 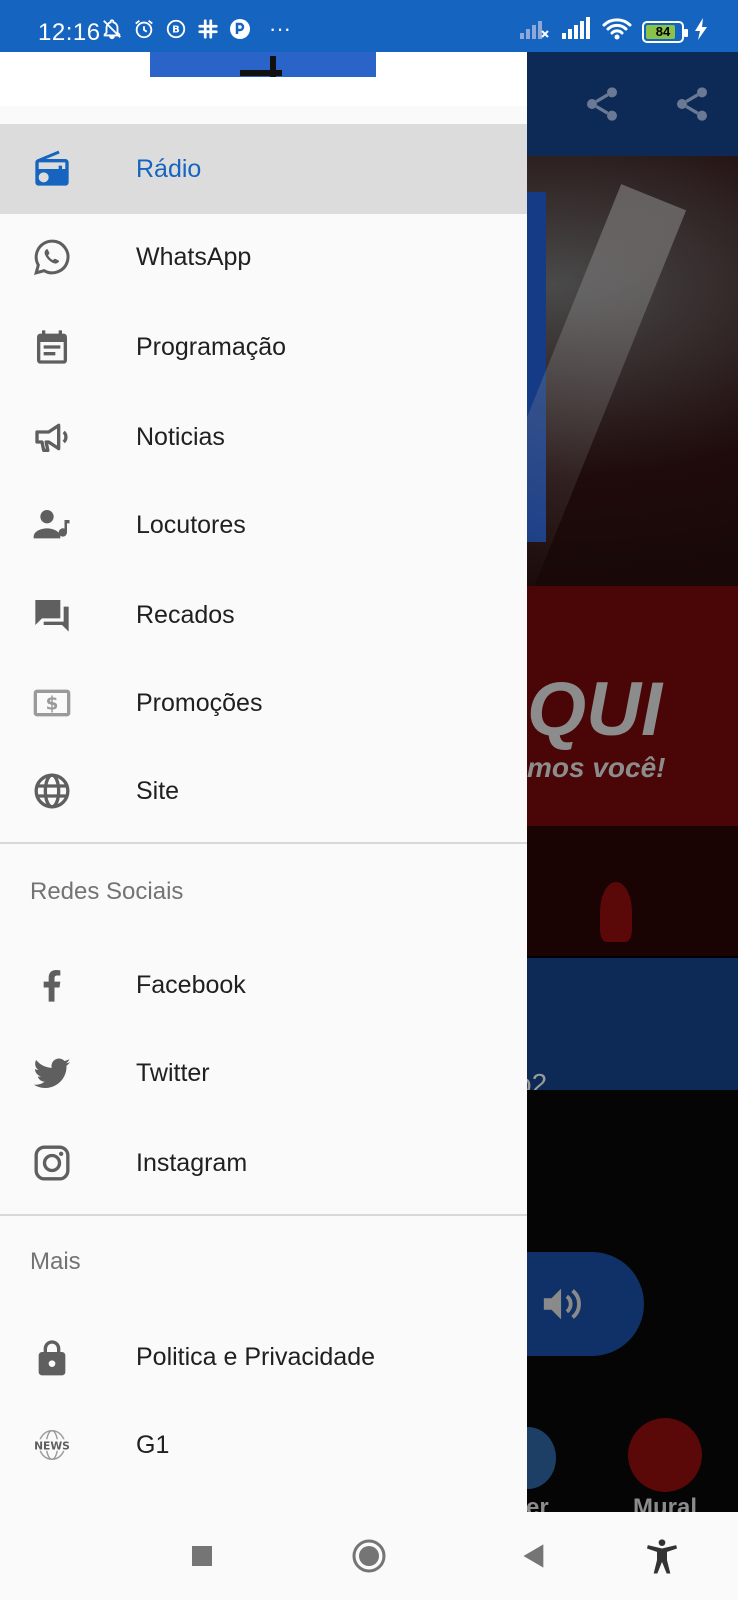 I want to click on facebook-icon, so click(x=52, y=985).